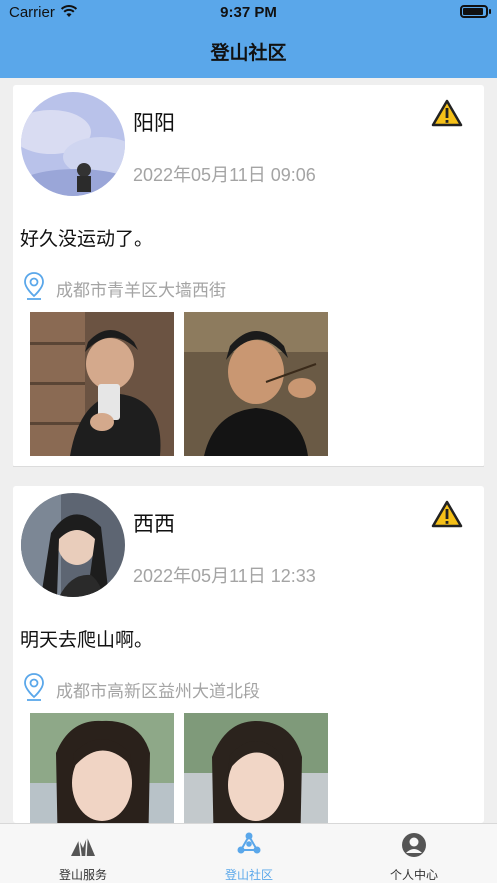 The width and height of the screenshot is (497, 883). Describe the element at coordinates (154, 523) in the screenshot. I see `post-username: 西西` at that location.